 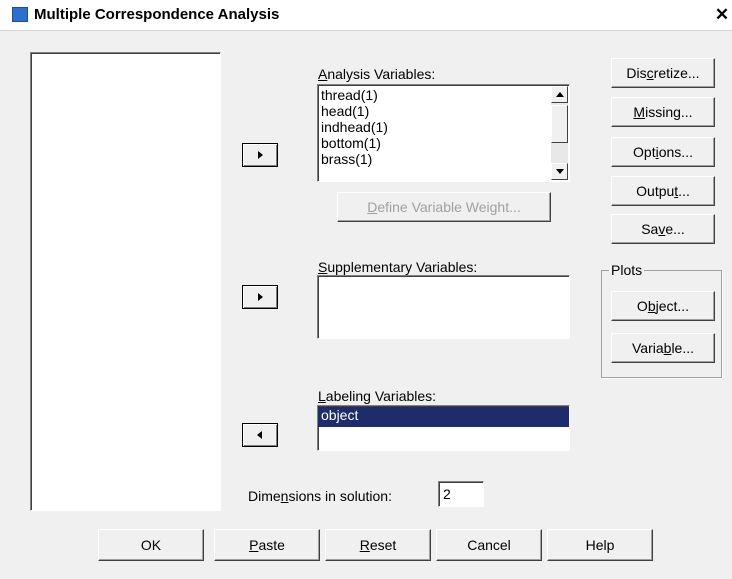 I want to click on chevron-down-icon, so click(x=560, y=171).